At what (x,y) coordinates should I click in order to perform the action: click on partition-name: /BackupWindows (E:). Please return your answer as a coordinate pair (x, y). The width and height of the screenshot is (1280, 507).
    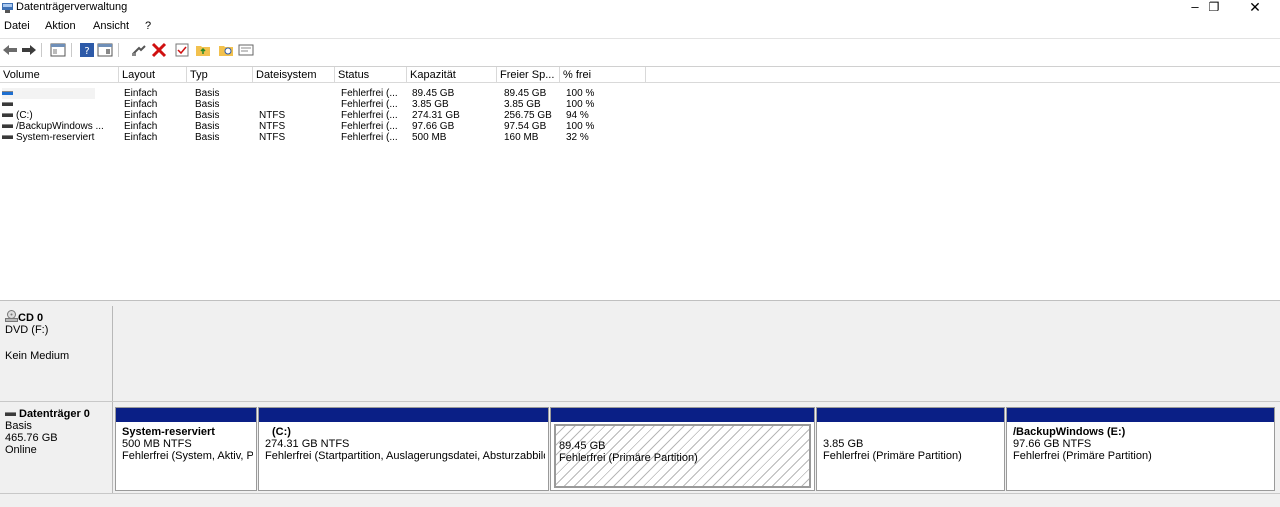
    Looking at the image, I should click on (1069, 432).